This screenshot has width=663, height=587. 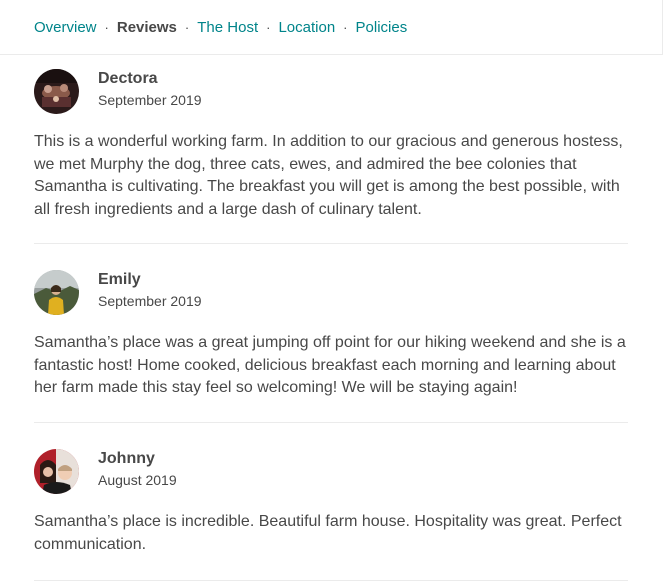 I want to click on nav-location: Location, so click(x=306, y=28).